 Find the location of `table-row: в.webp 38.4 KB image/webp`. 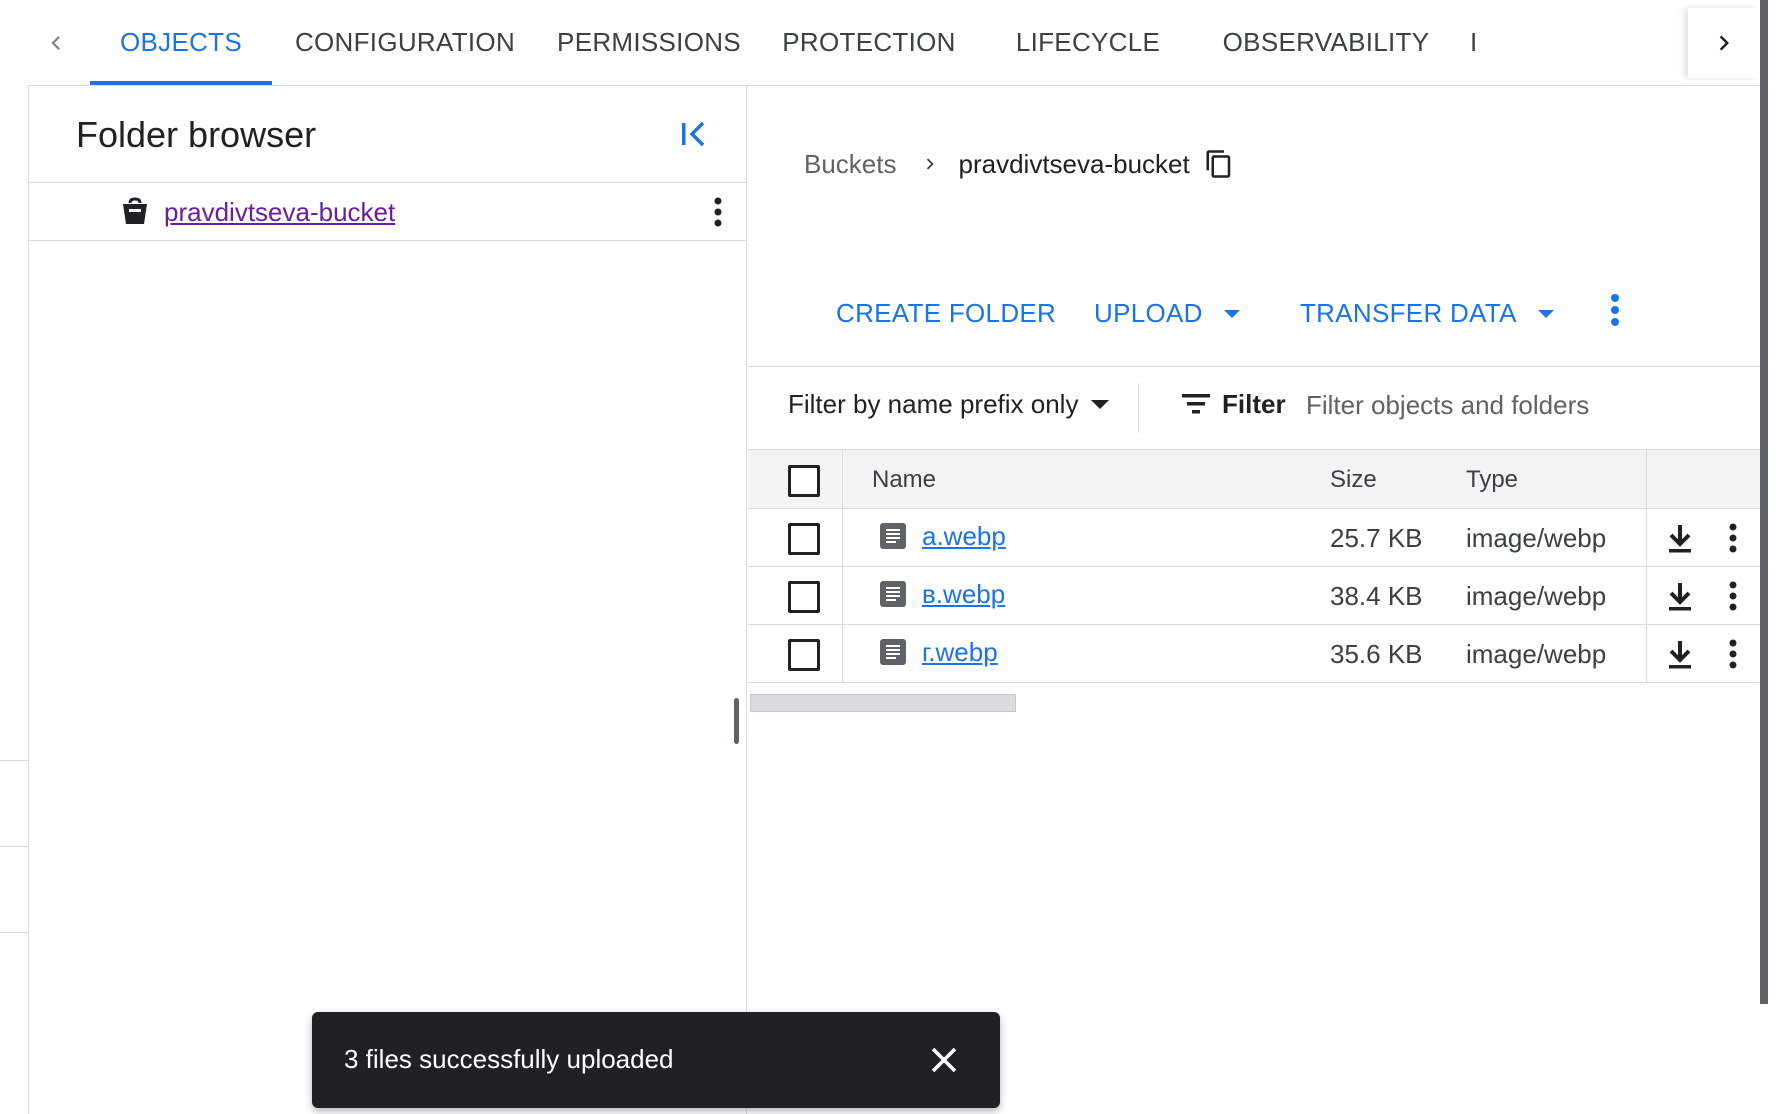

table-row: в.webp 38.4 KB image/webp is located at coordinates (1254, 596).